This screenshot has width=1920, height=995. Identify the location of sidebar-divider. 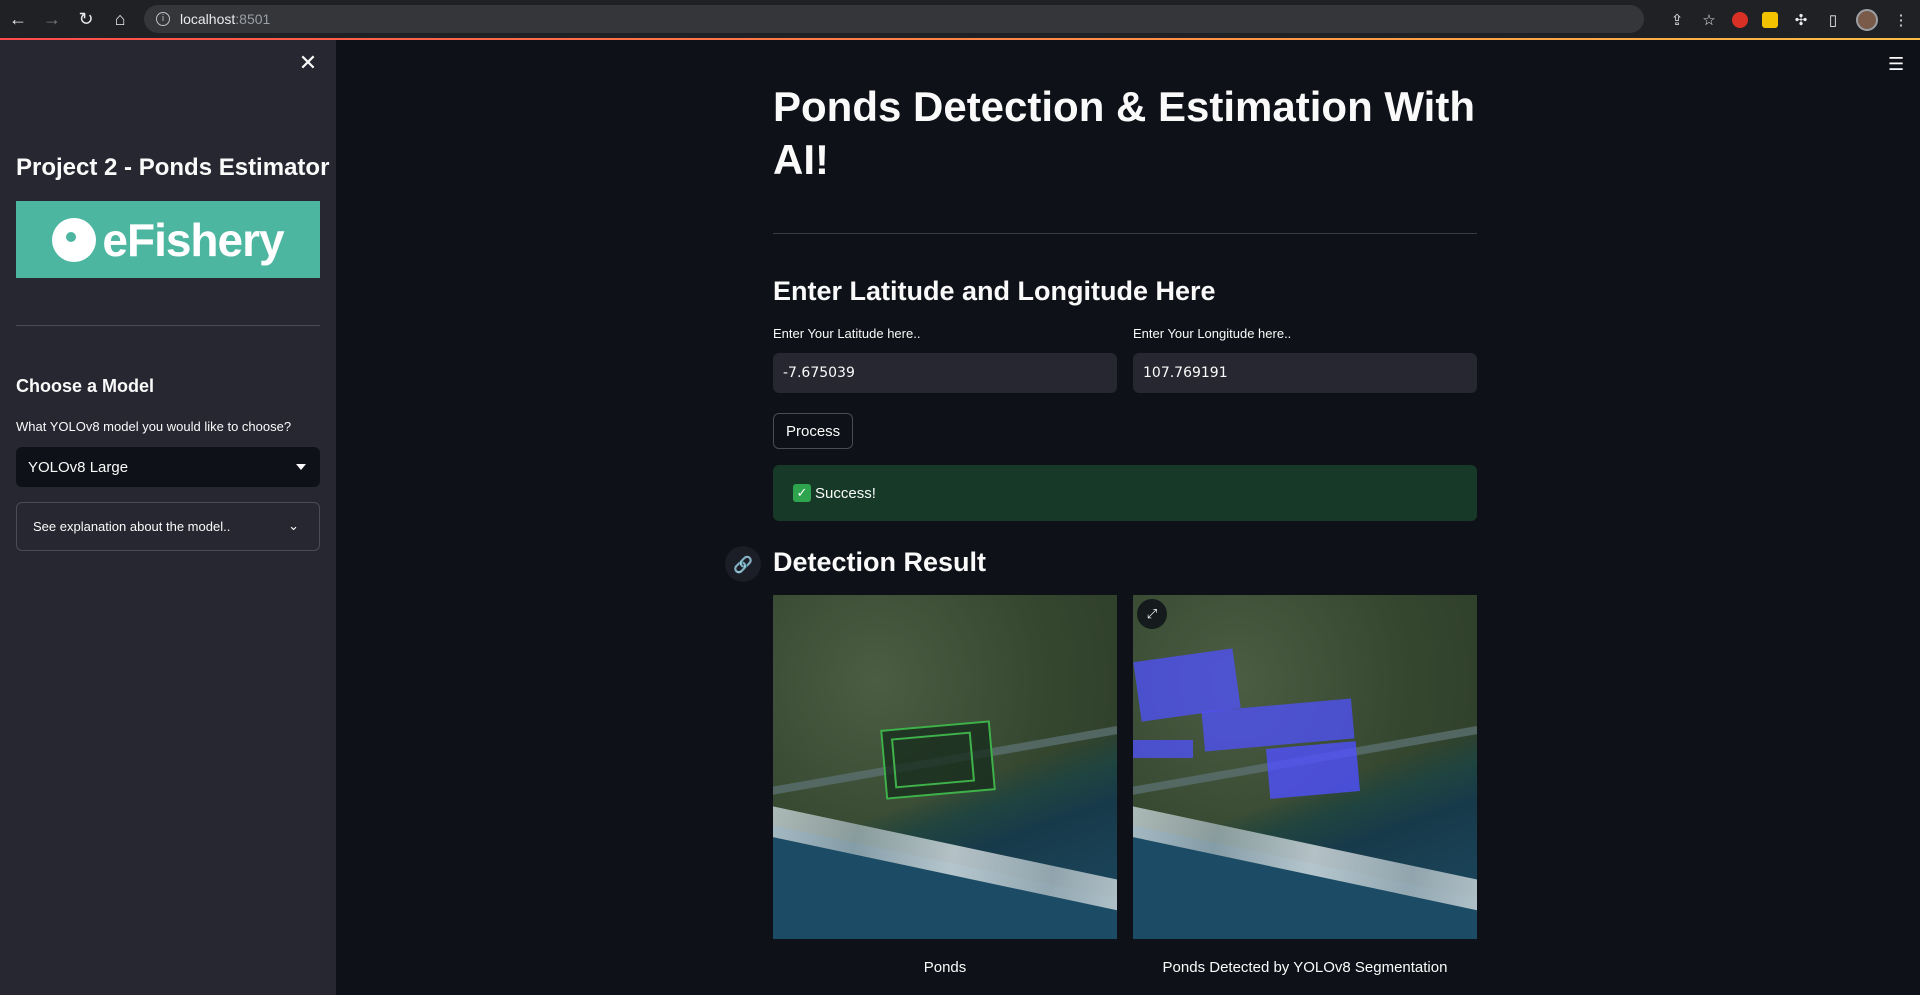
(168, 325).